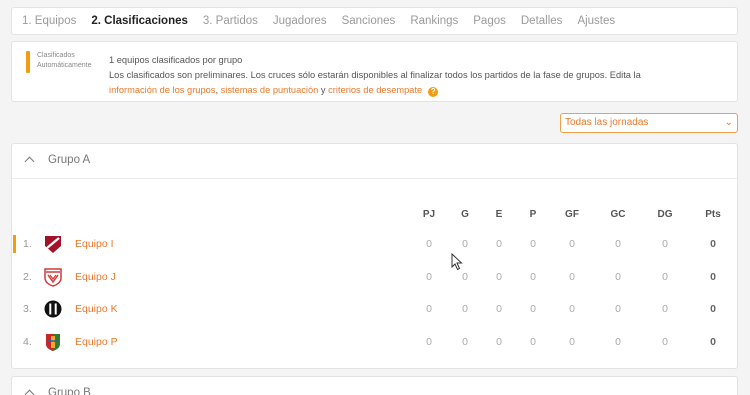 The width and height of the screenshot is (750, 395). I want to click on standings-row: 4. Equipo P 0 0 0 0 0 0 0 0, so click(374, 342).